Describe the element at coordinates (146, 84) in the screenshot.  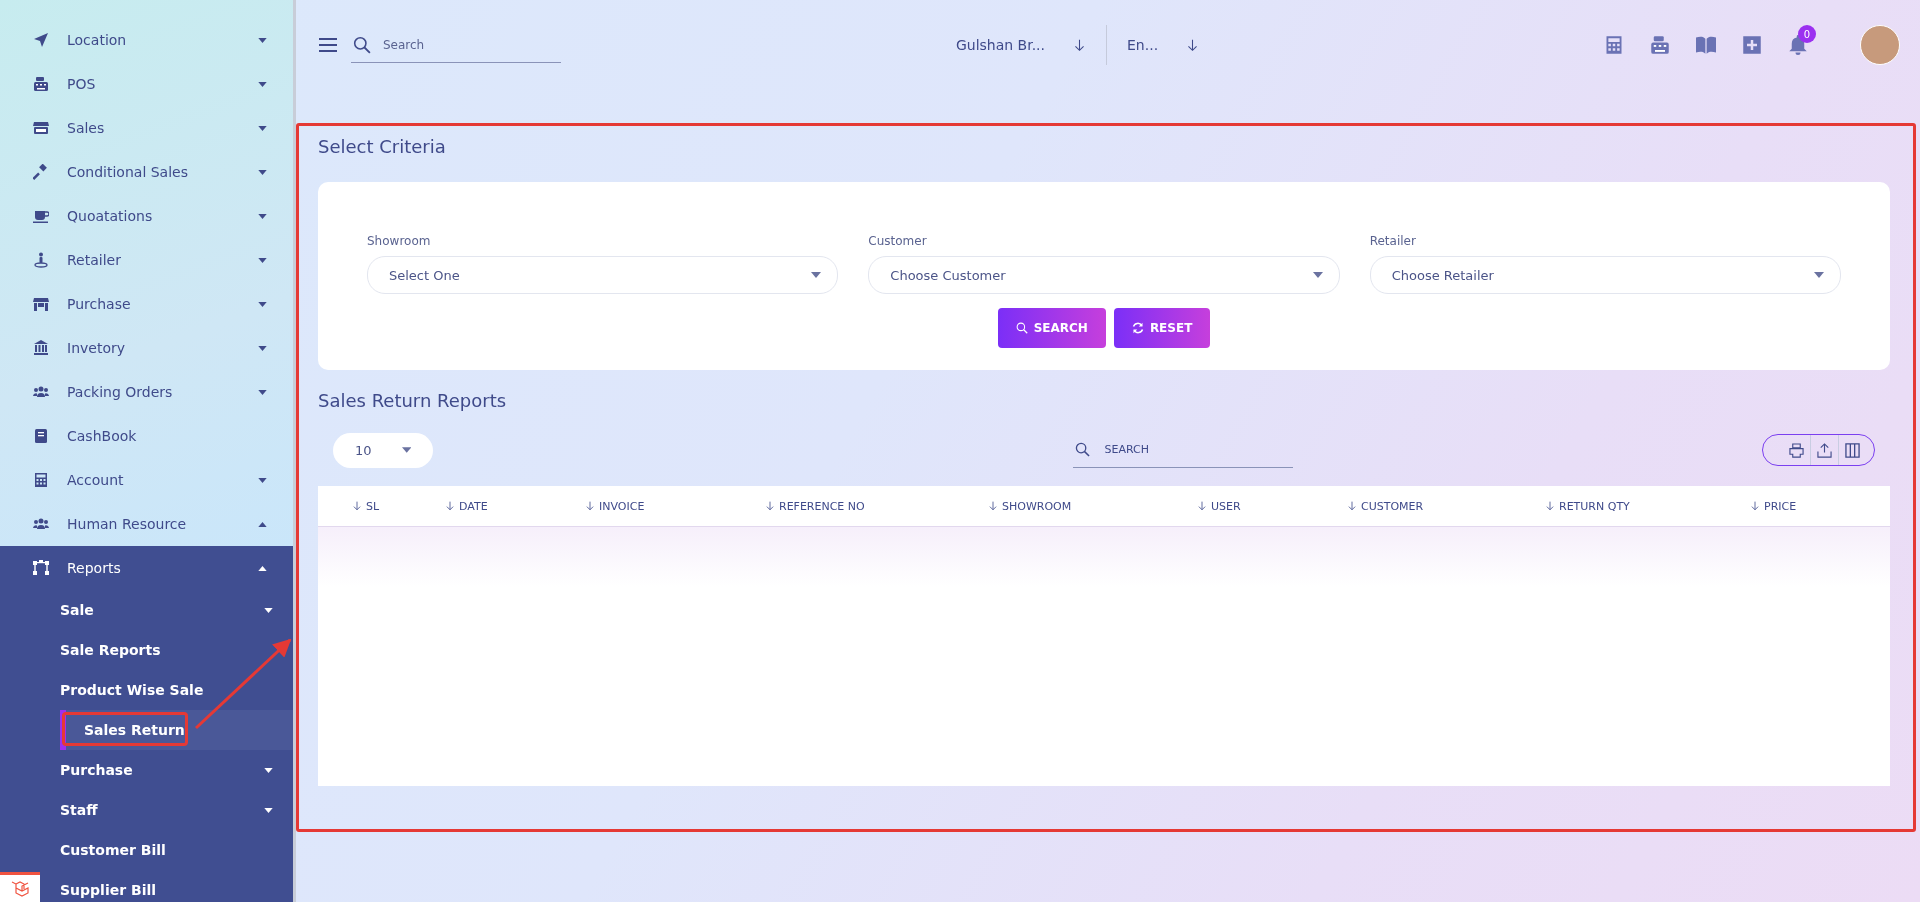
I see `sidebar-item: POS` at that location.